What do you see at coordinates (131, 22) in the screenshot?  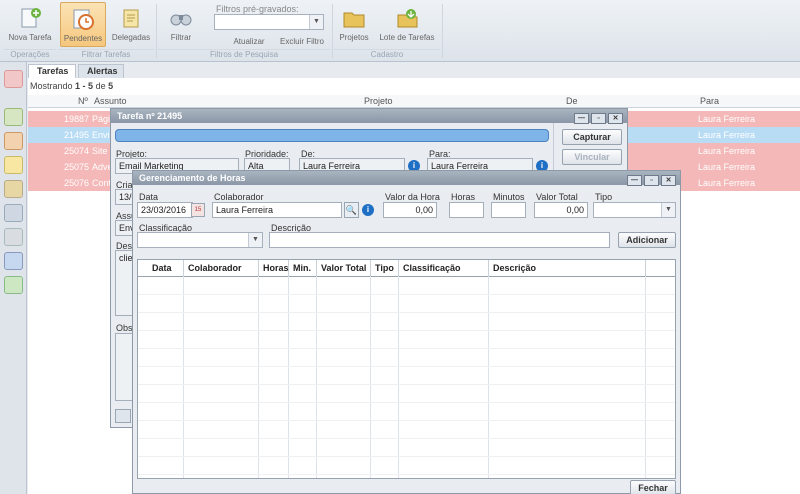 I see `delegated-button: Delegadas` at bounding box center [131, 22].